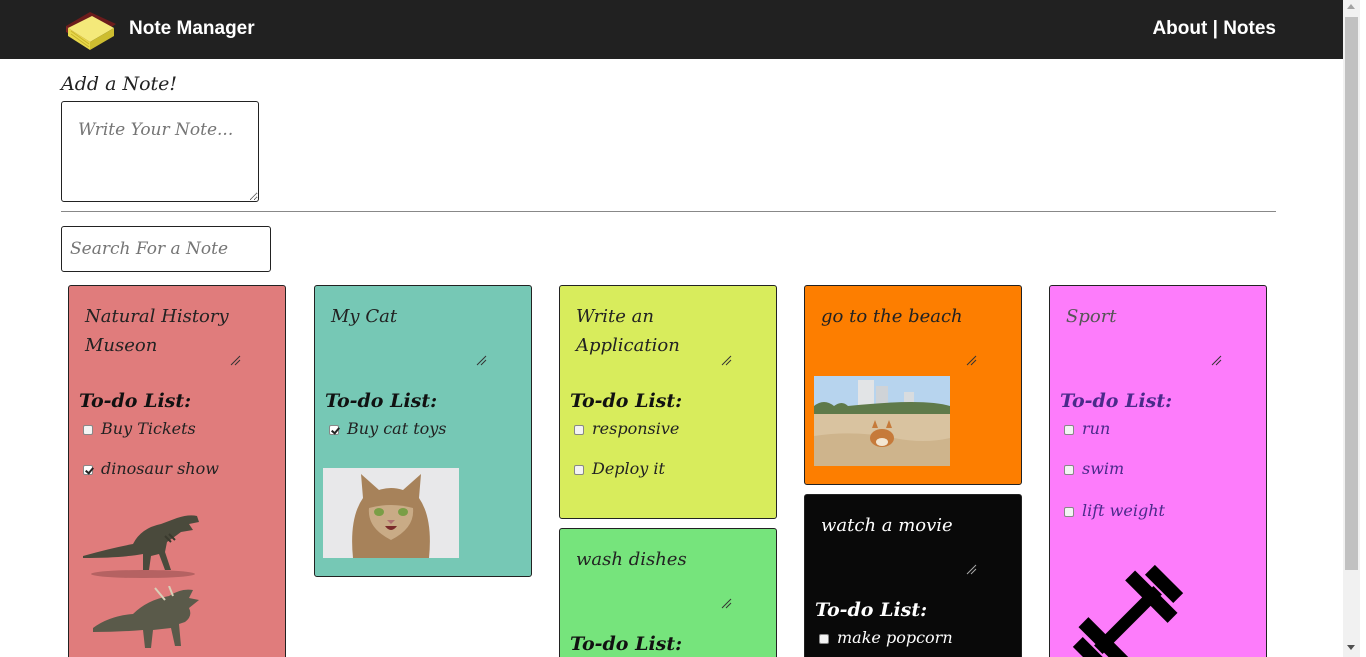 This screenshot has height=657, width=1366. What do you see at coordinates (668, 211) in the screenshot?
I see `divider` at bounding box center [668, 211].